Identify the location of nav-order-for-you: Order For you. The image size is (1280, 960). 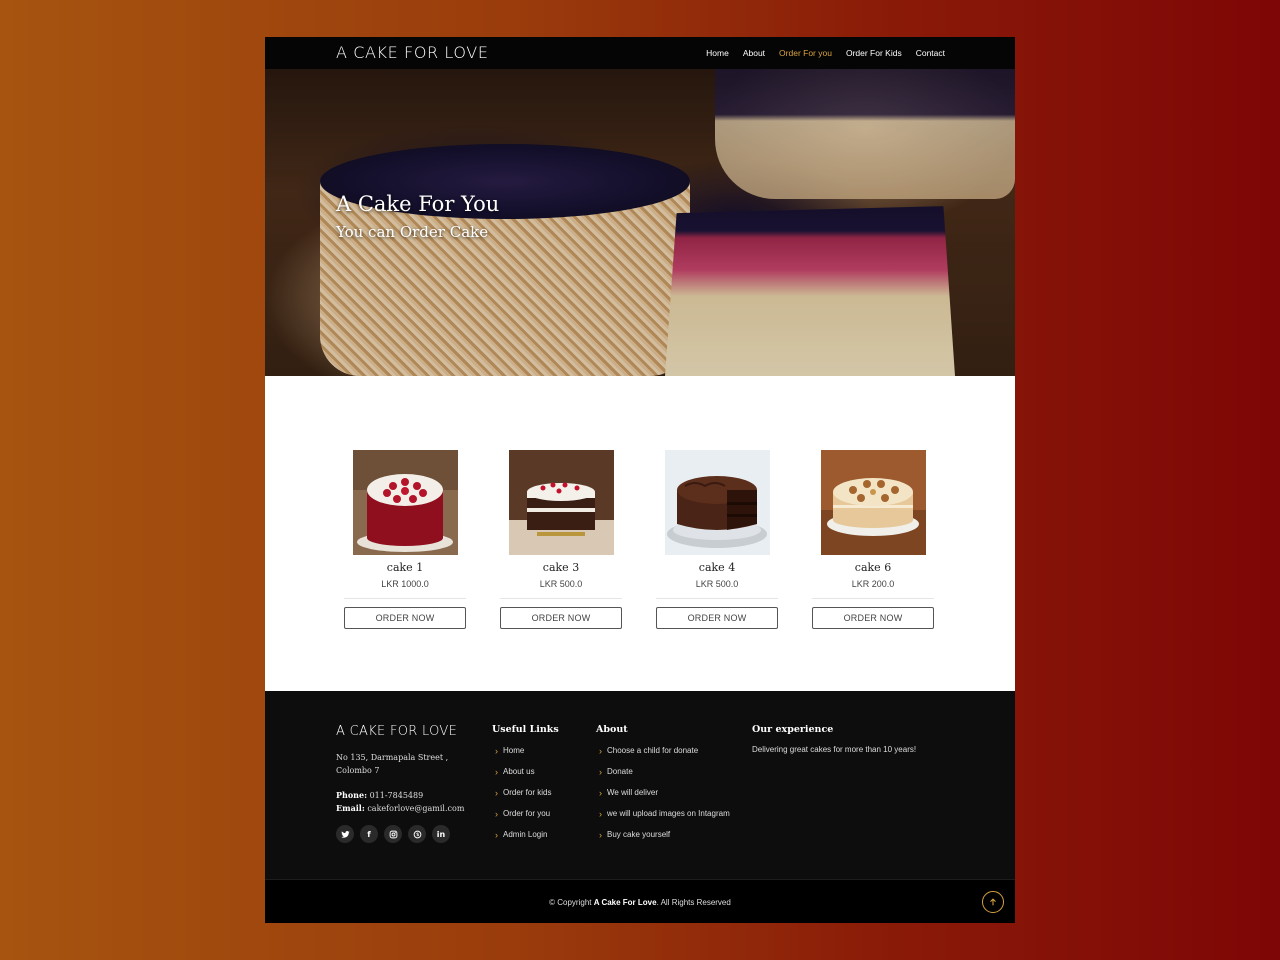
(805, 53).